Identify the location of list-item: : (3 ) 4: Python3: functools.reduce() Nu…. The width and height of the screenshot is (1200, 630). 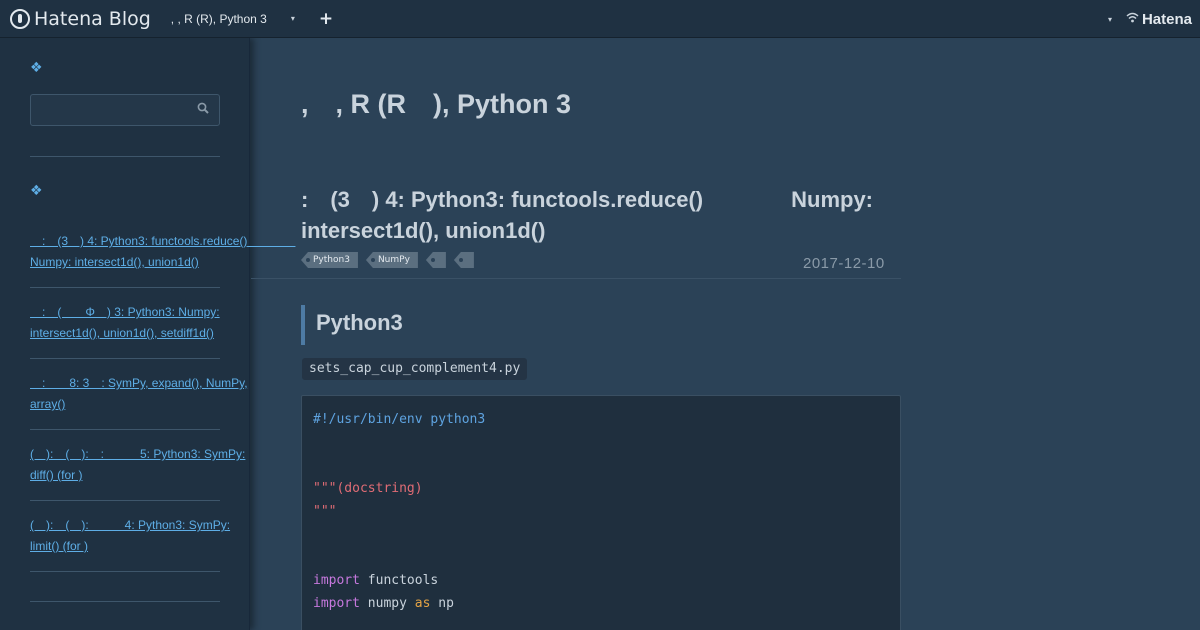
(162, 253).